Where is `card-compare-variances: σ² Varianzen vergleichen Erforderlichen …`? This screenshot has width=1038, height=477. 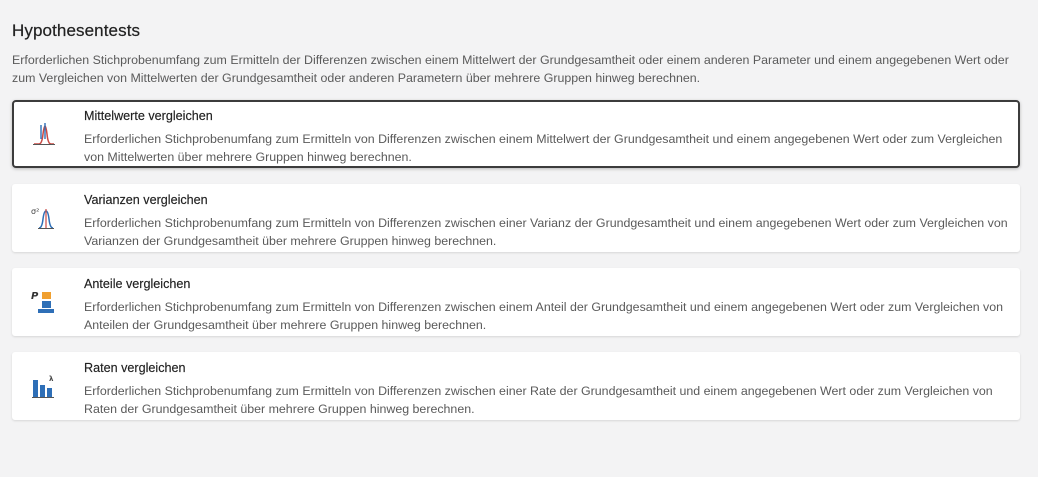
card-compare-variances: σ² Varianzen vergleichen Erforderlichen … is located at coordinates (516, 218).